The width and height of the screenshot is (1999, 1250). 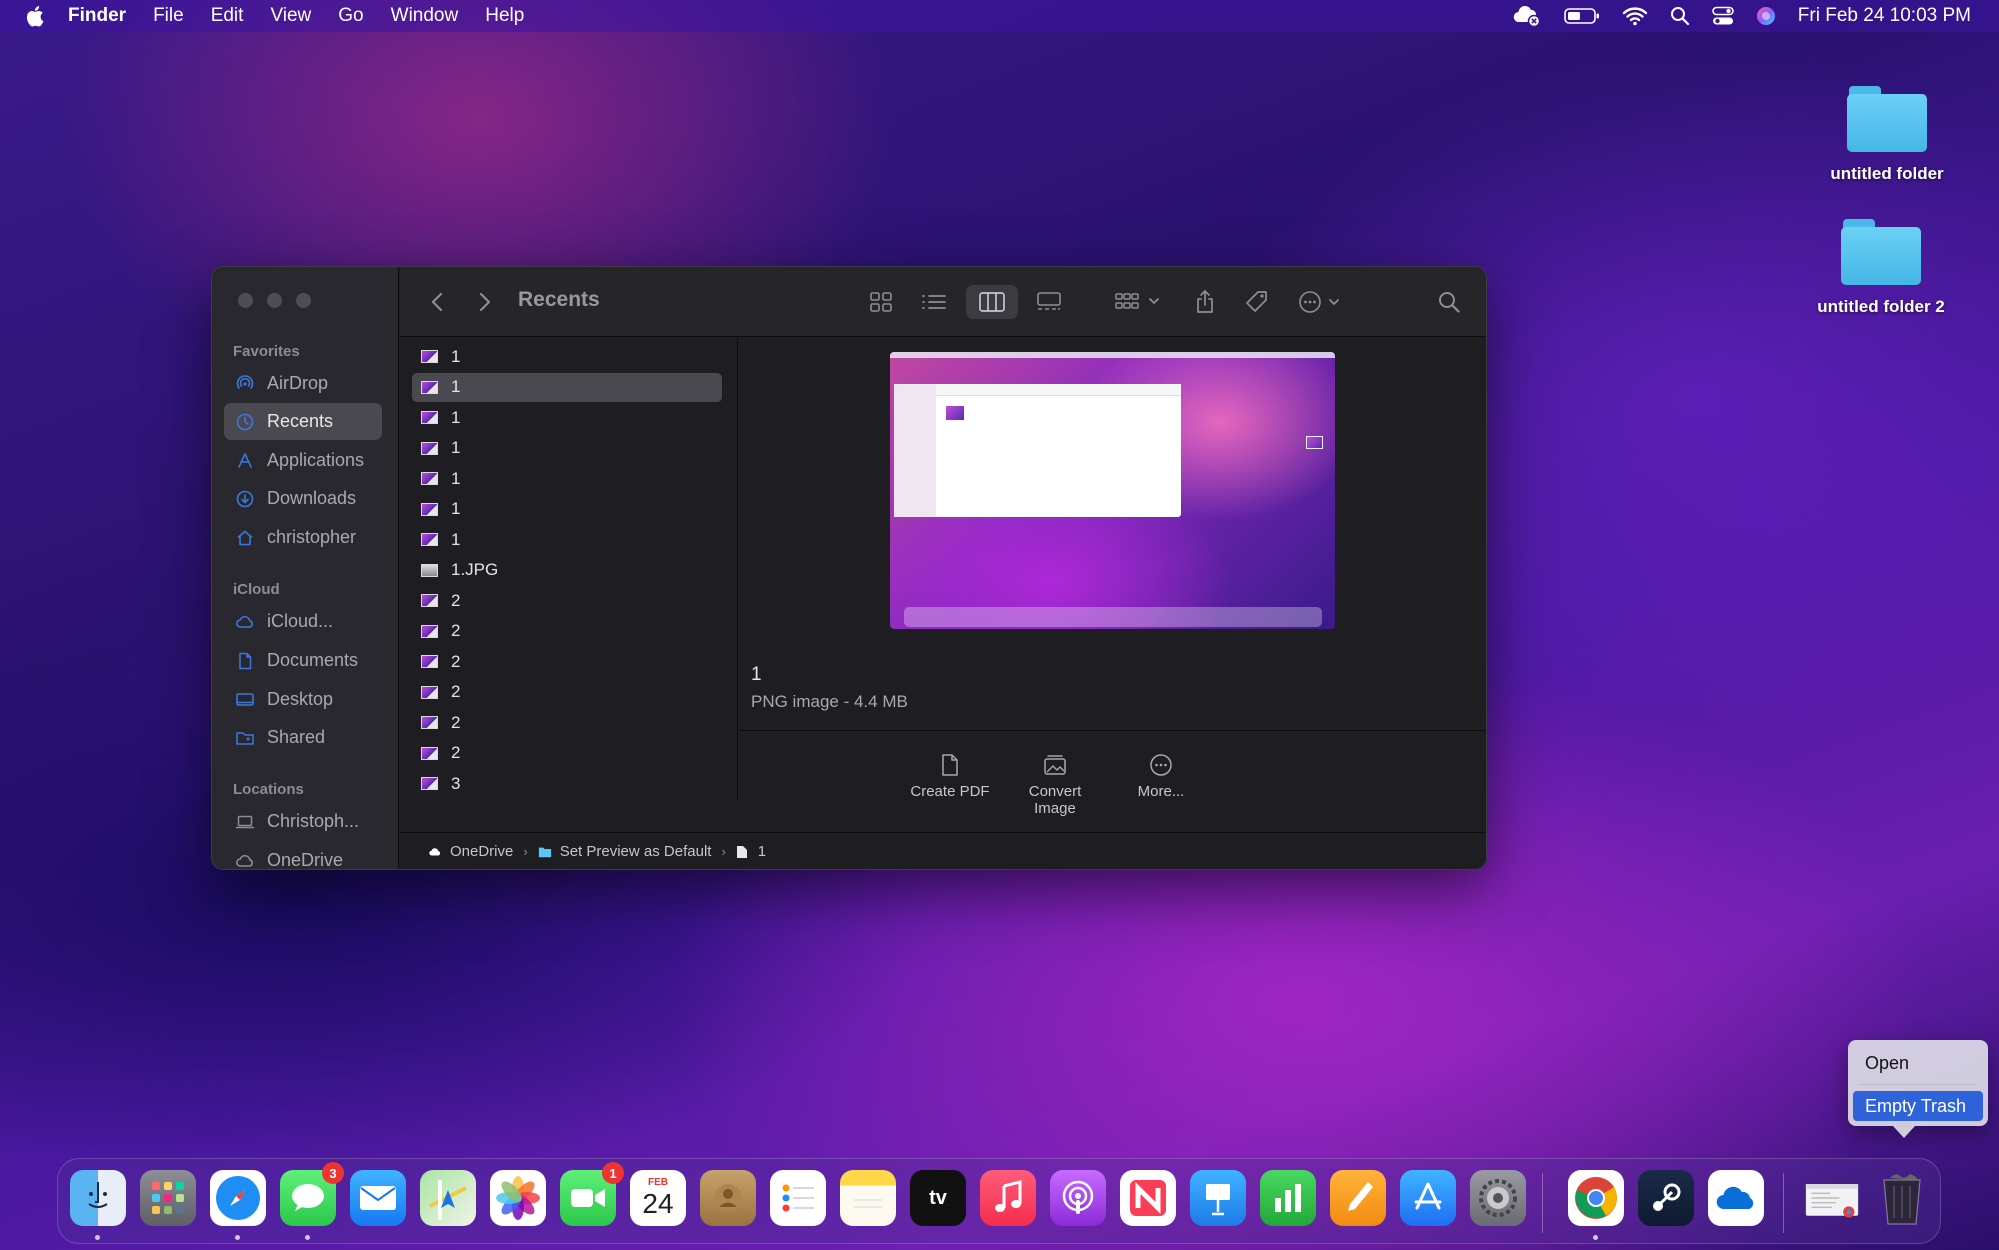 I want to click on menu-go: Go, so click(x=350, y=16).